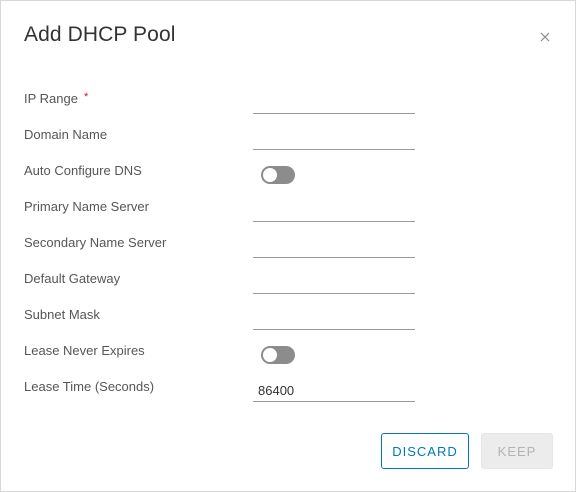 Image resolution: width=576 pixels, height=492 pixels. What do you see at coordinates (517, 451) in the screenshot?
I see `keep-button: KEEP` at bounding box center [517, 451].